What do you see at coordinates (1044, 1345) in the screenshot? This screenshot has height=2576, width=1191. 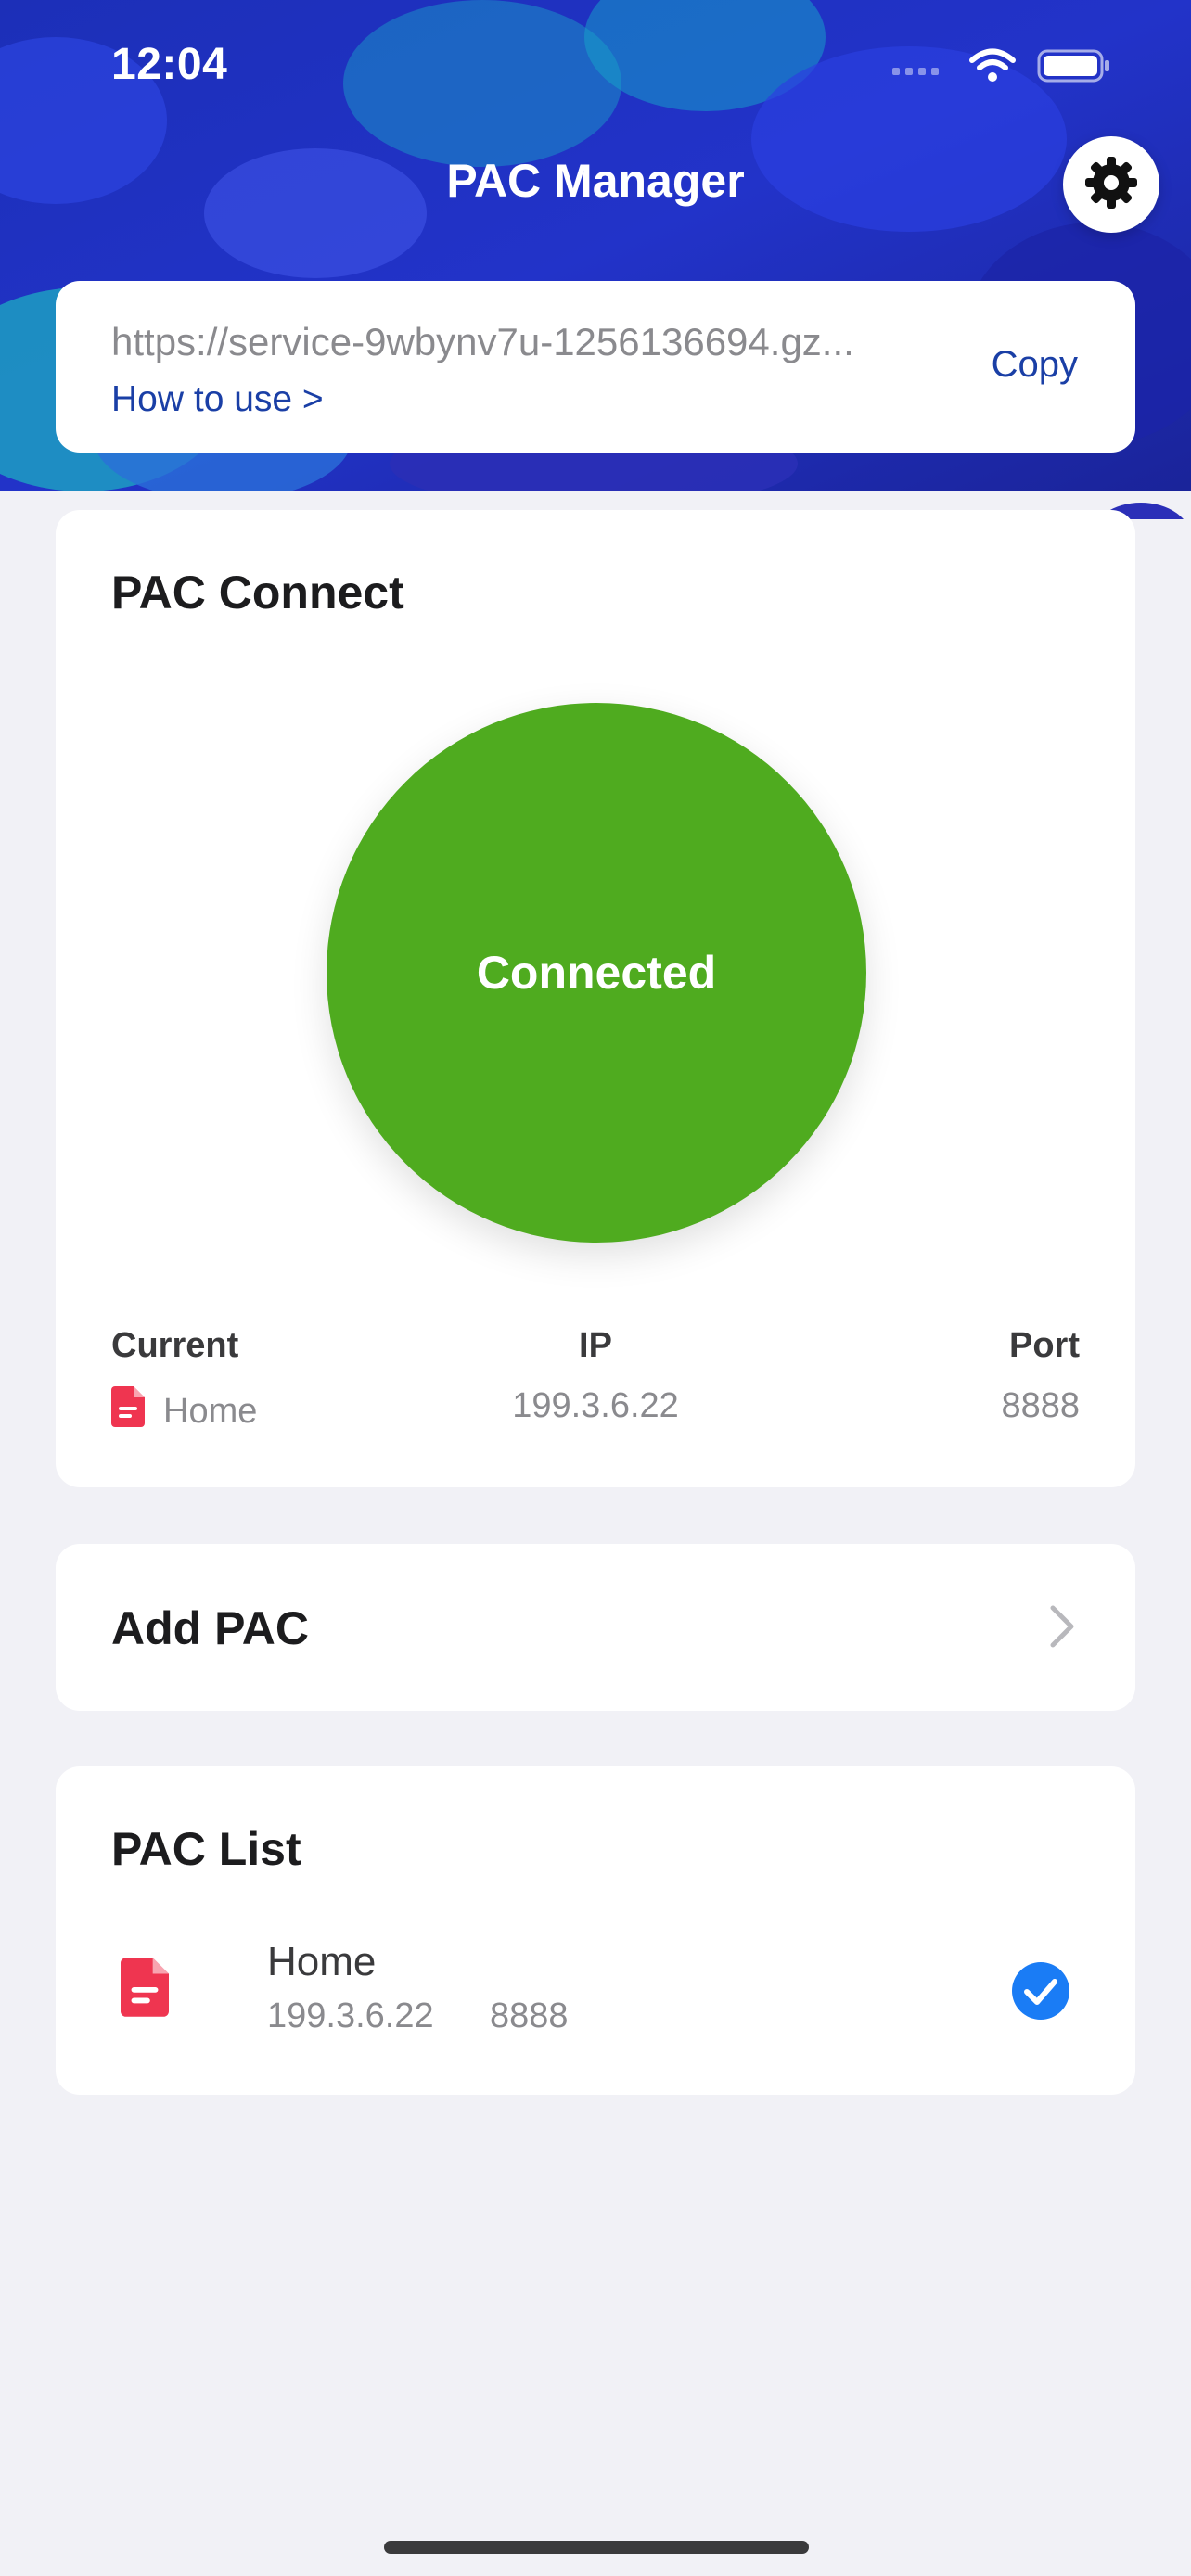 I see `port-label: Port` at bounding box center [1044, 1345].